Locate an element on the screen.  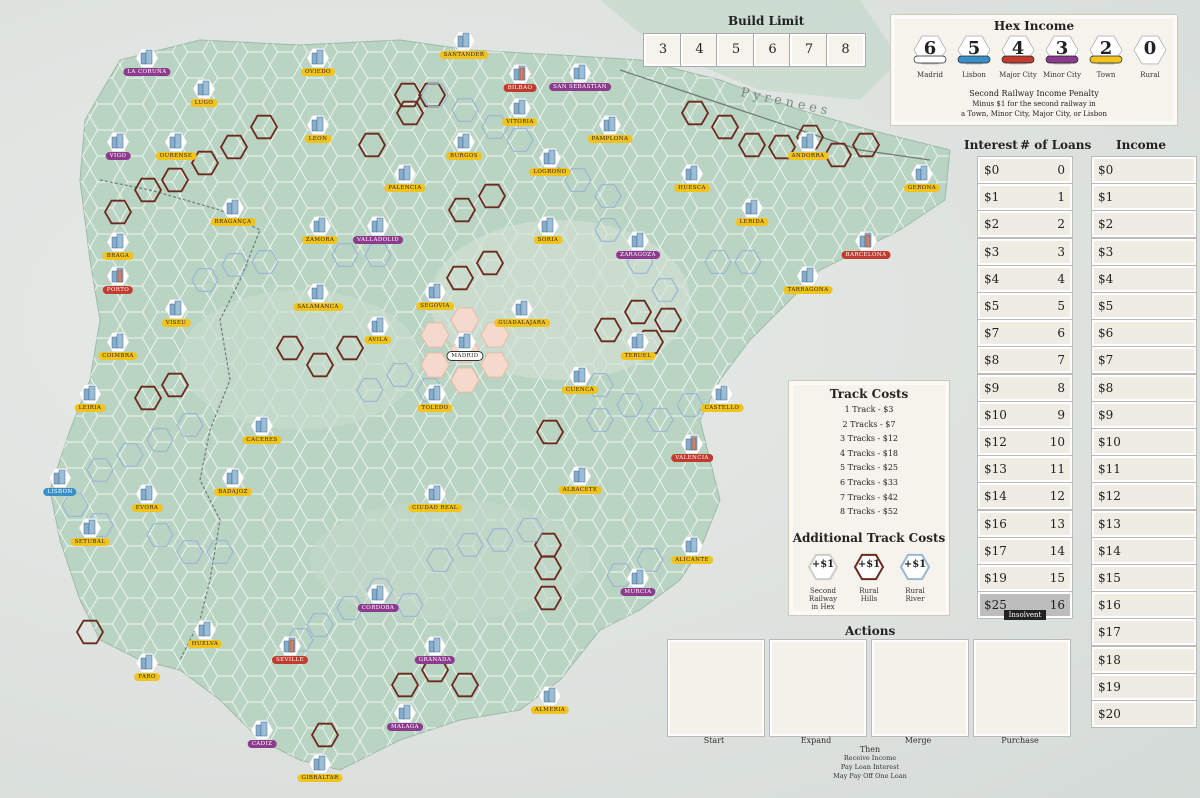
income-row: $19 is located at coordinates (1144, 686).